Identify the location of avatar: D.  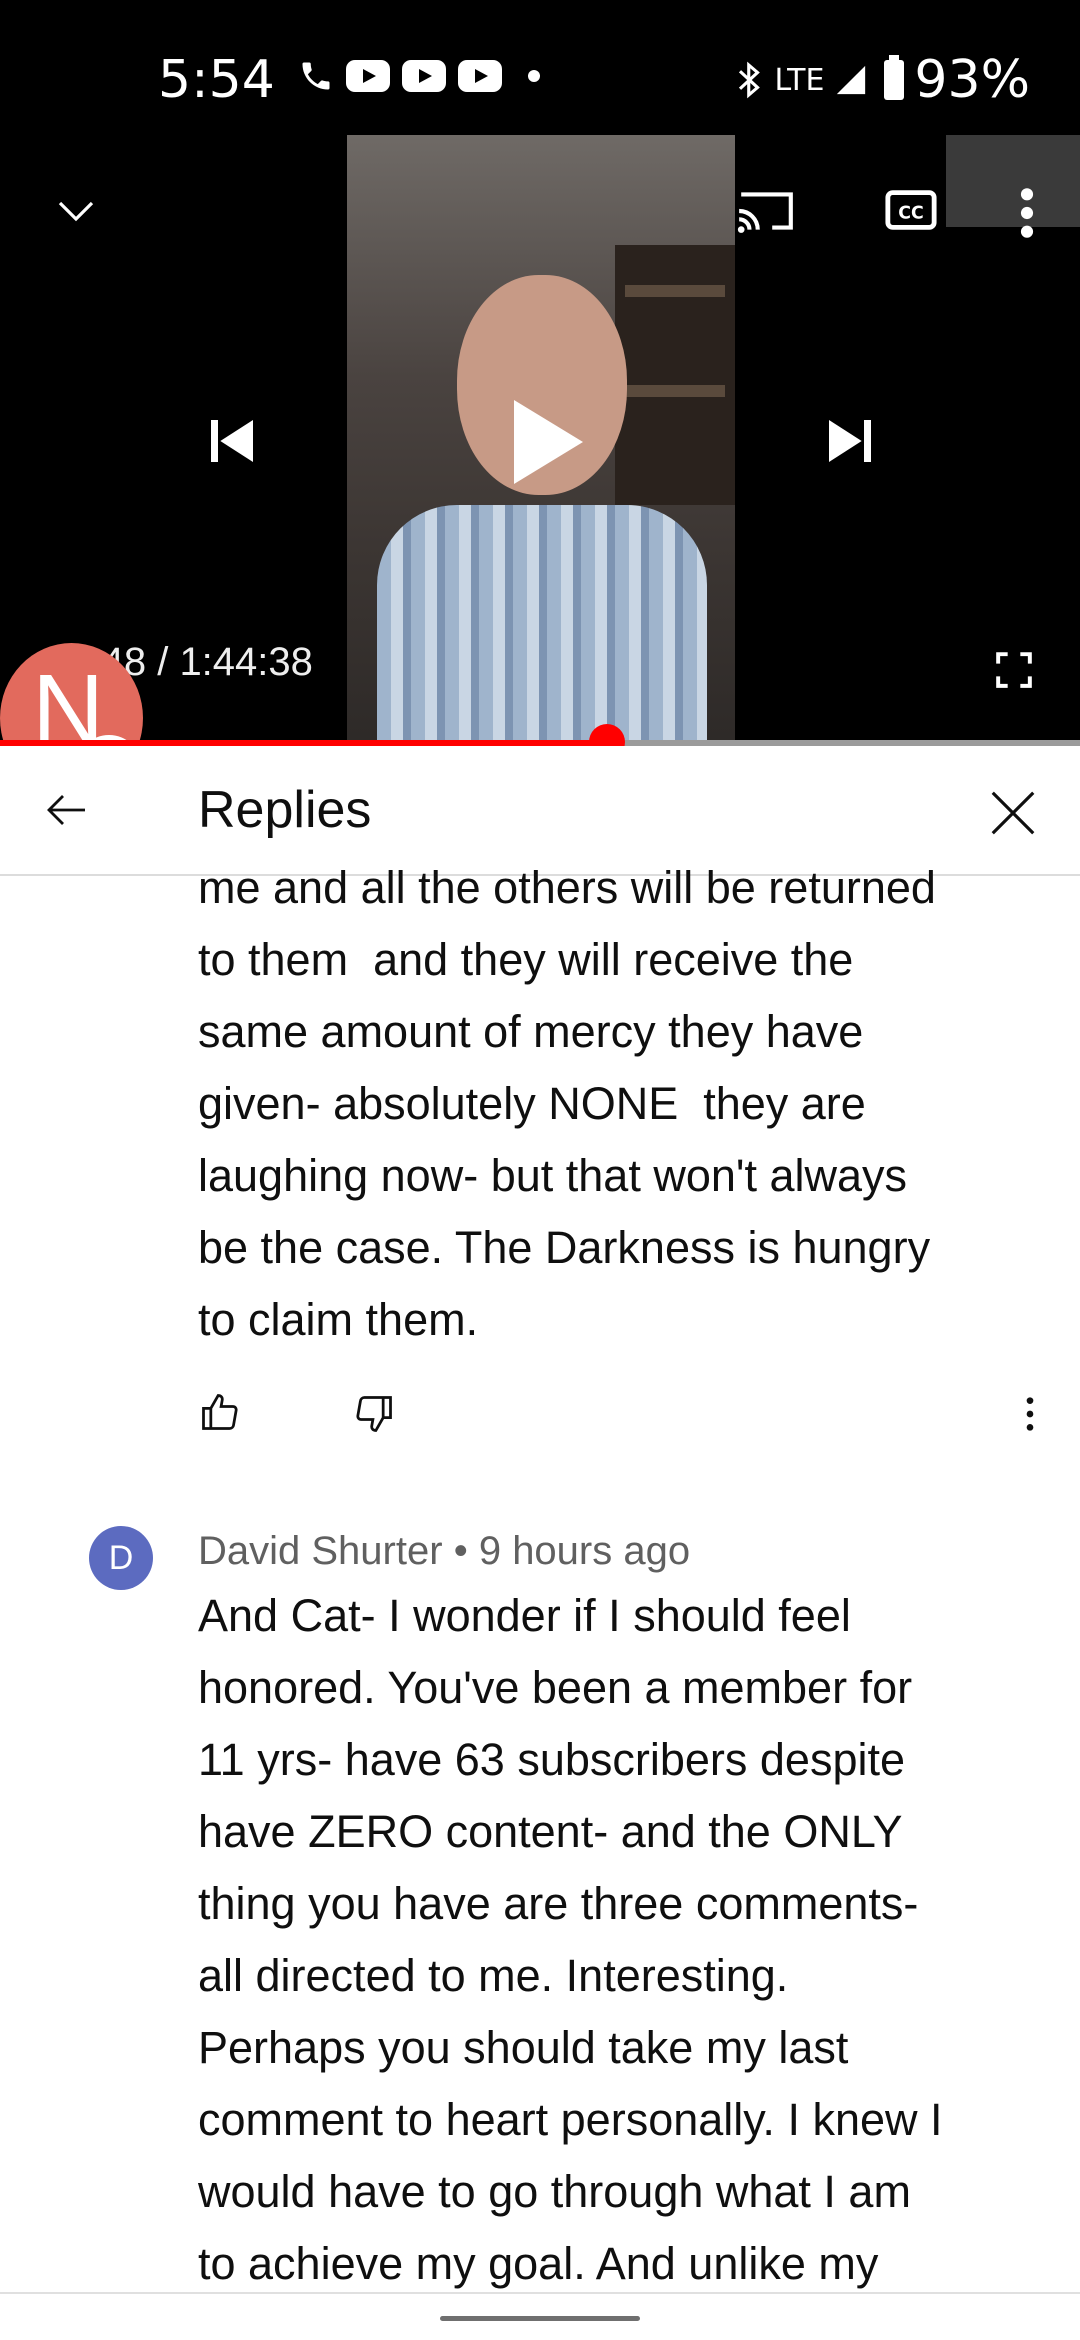
(121, 1558).